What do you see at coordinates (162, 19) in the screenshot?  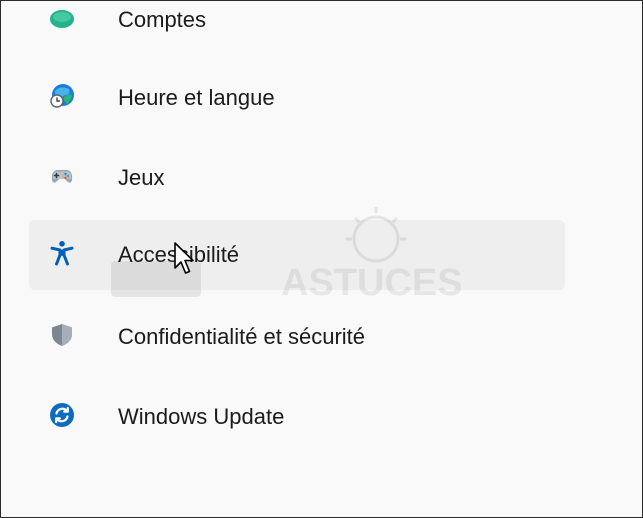 I see `nav-item-label: Comptes` at bounding box center [162, 19].